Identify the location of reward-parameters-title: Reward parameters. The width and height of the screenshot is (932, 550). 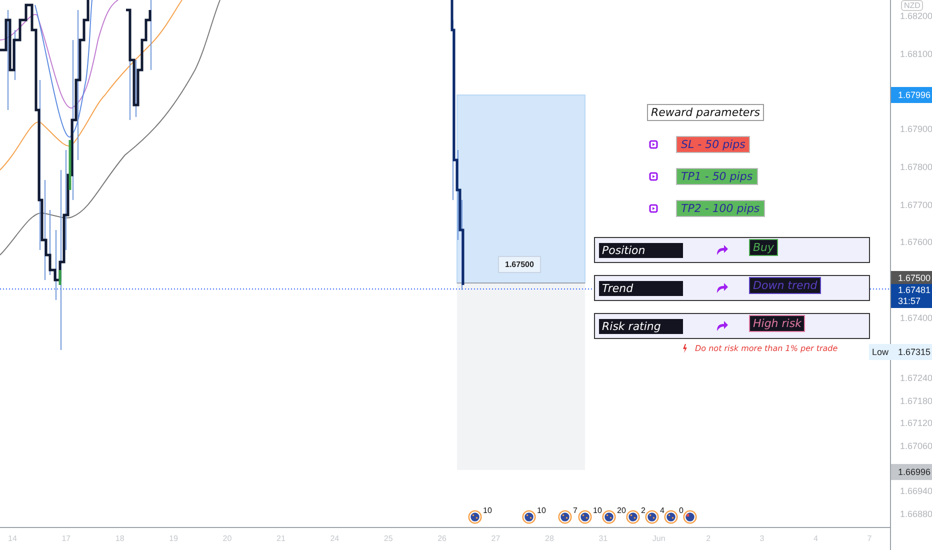
(705, 112).